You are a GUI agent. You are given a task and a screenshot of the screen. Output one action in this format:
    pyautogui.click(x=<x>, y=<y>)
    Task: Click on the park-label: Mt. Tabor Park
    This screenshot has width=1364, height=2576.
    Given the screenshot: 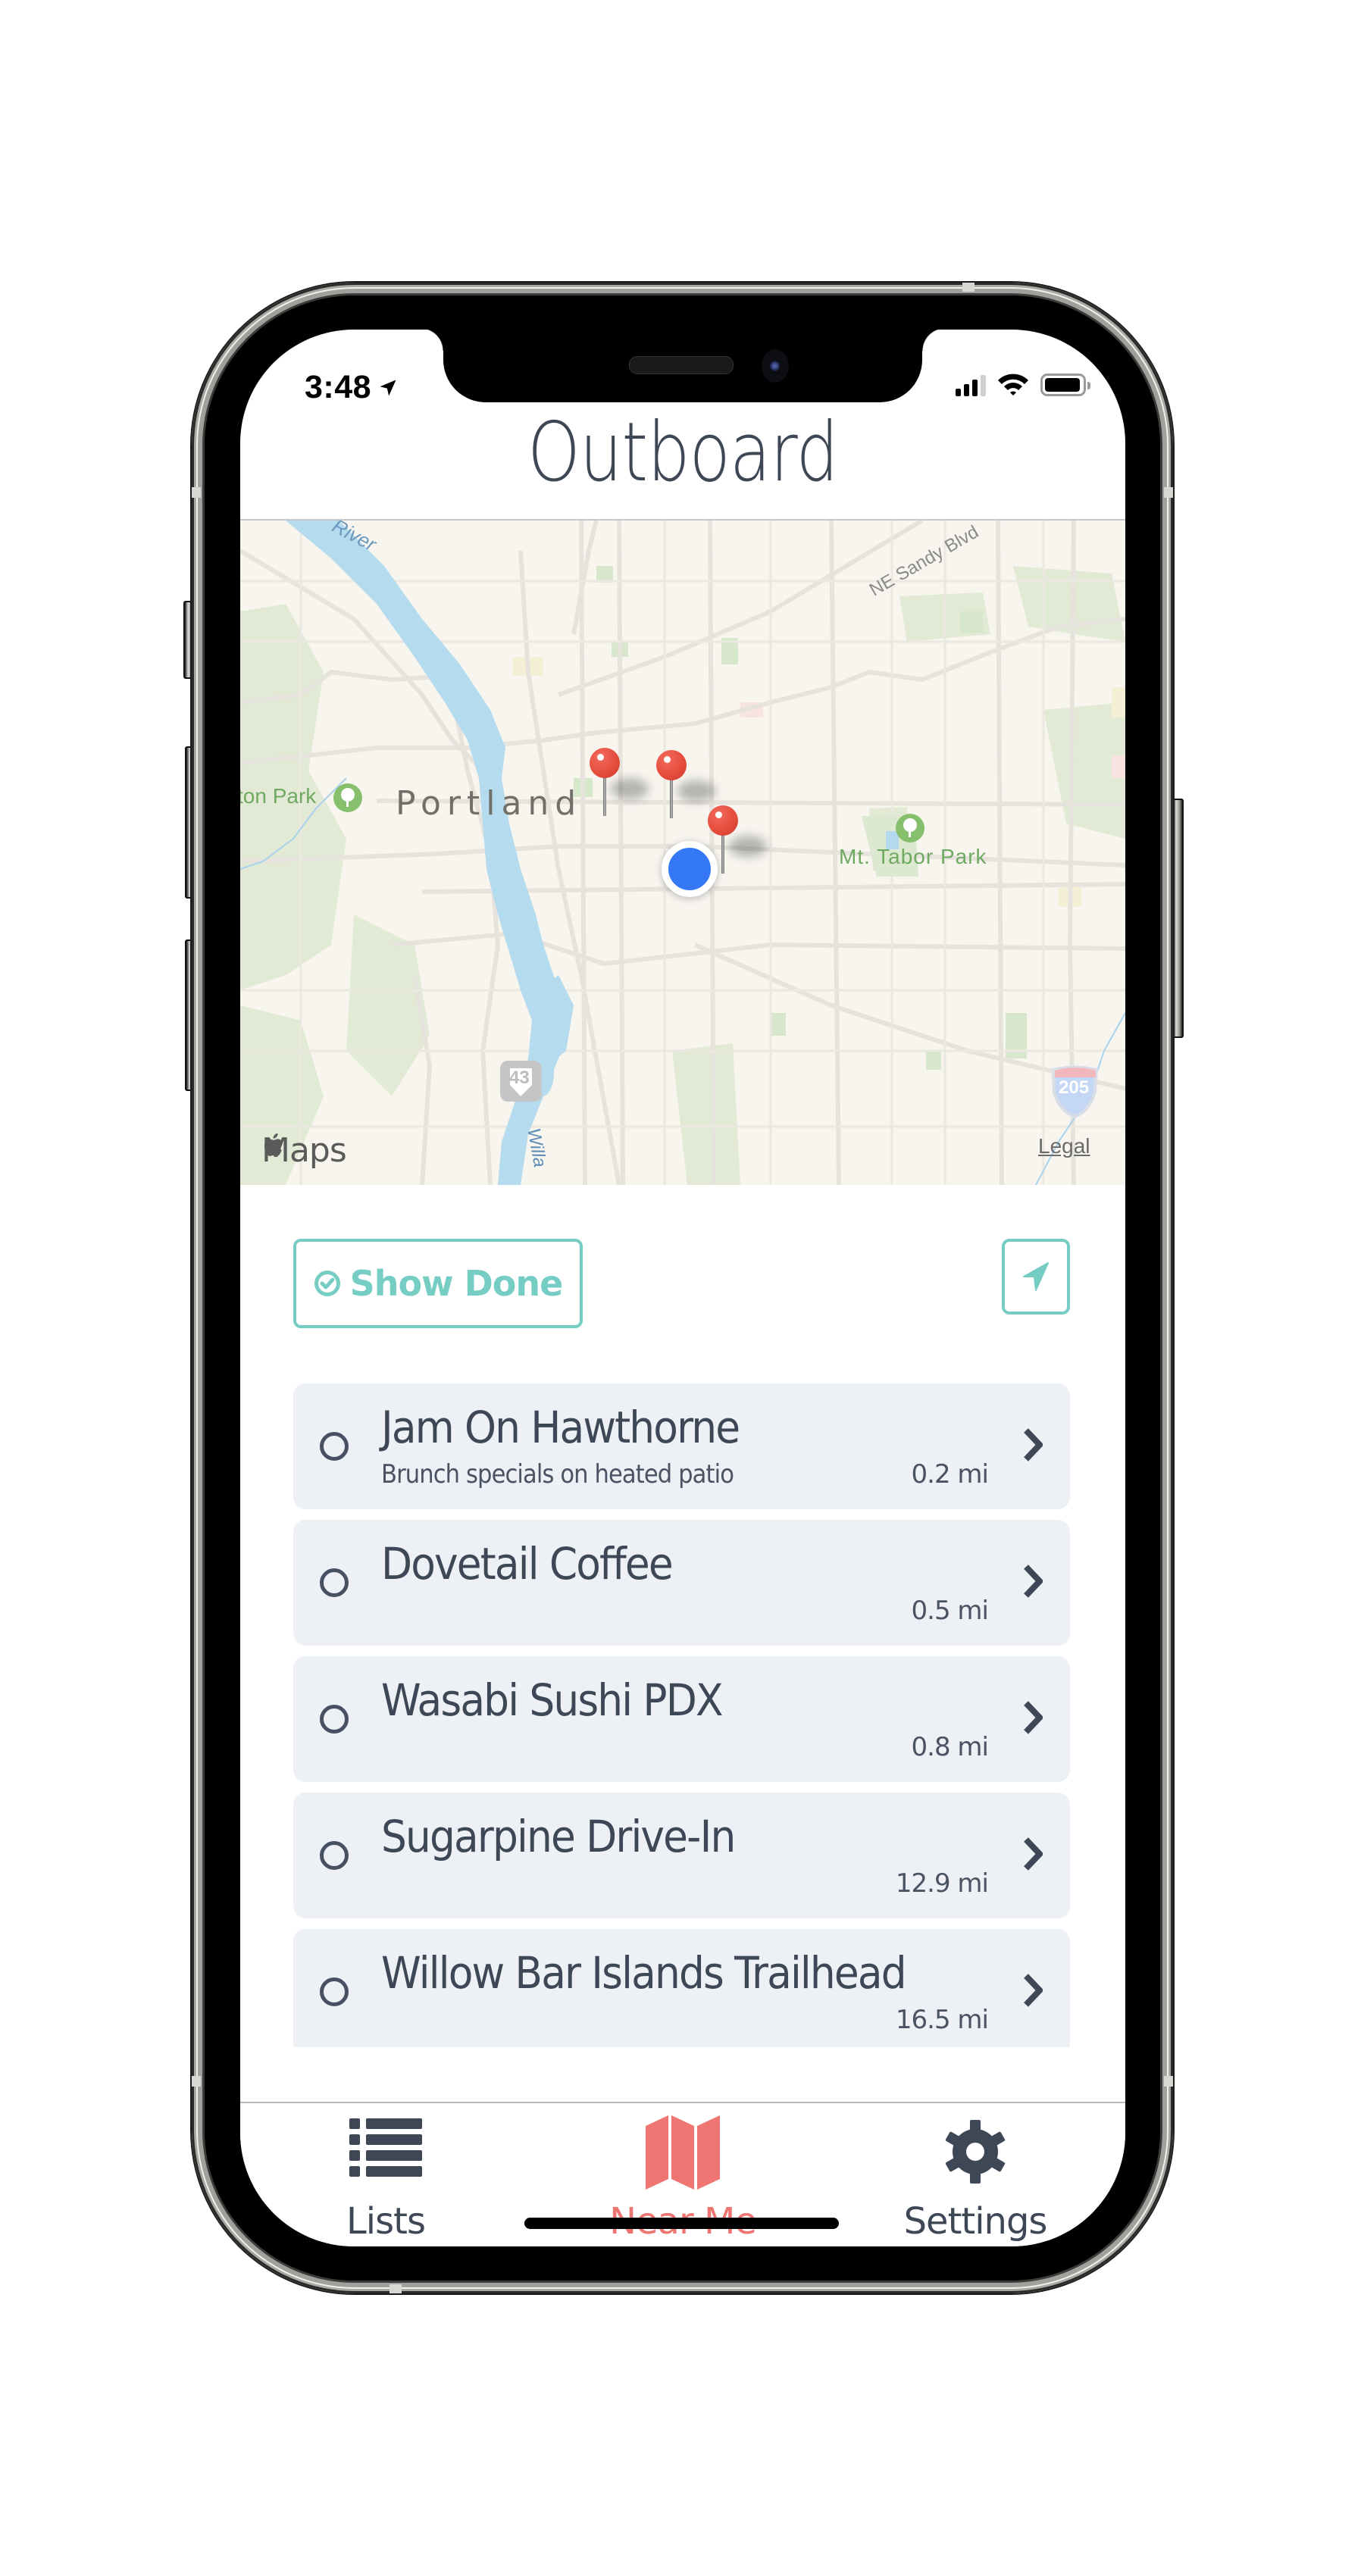 What is the action you would take?
    pyautogui.click(x=913, y=856)
    